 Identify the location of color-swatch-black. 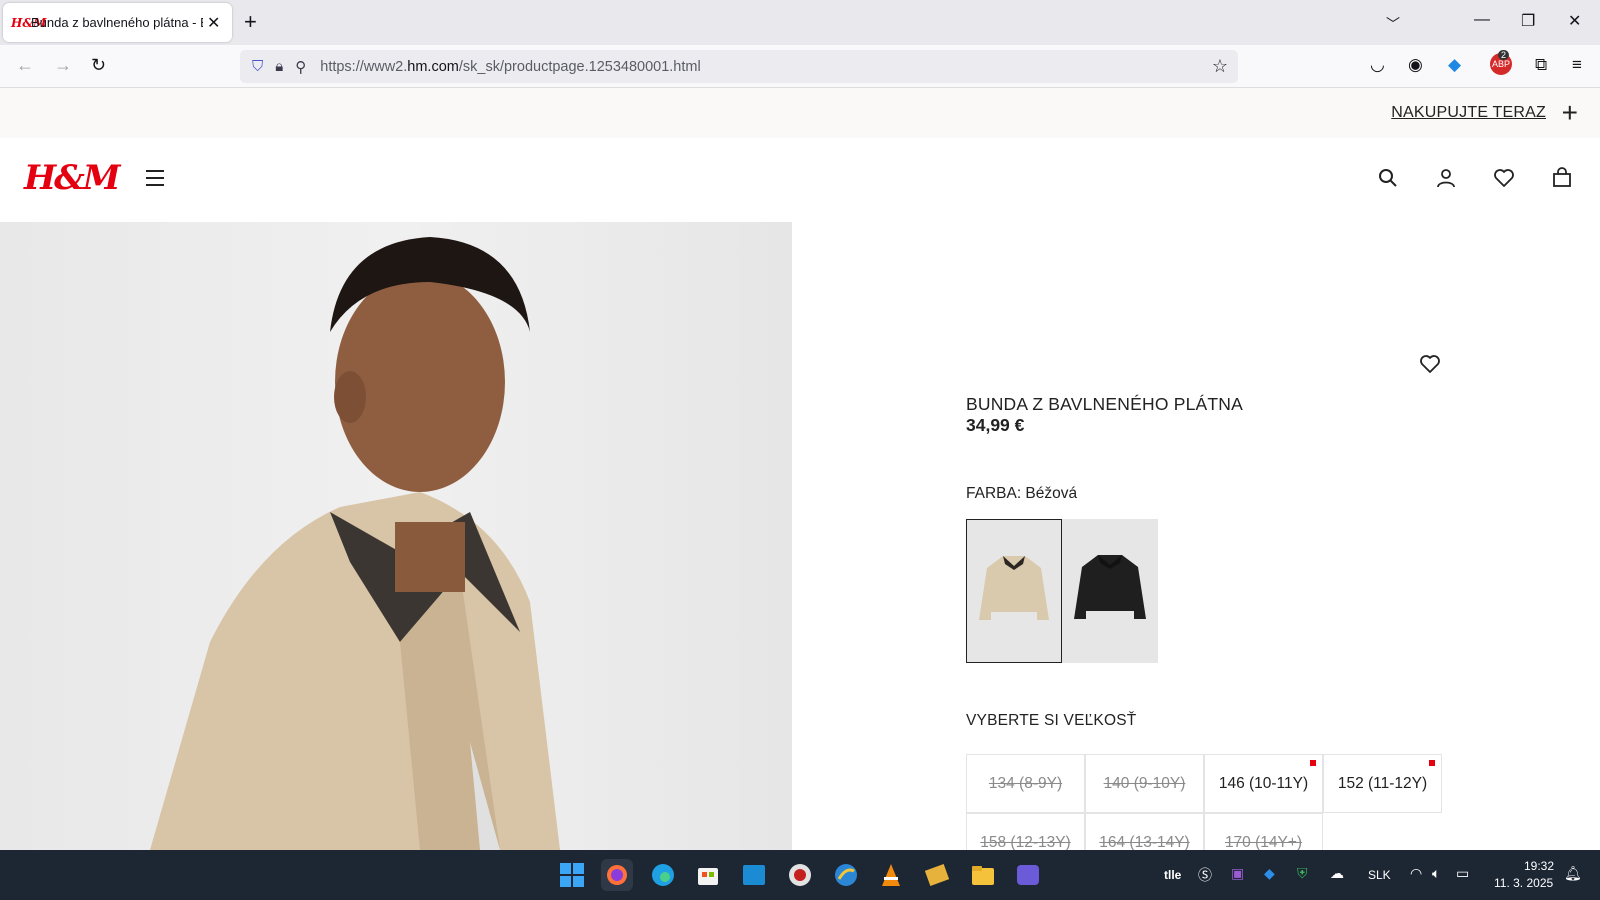
(1110, 591).